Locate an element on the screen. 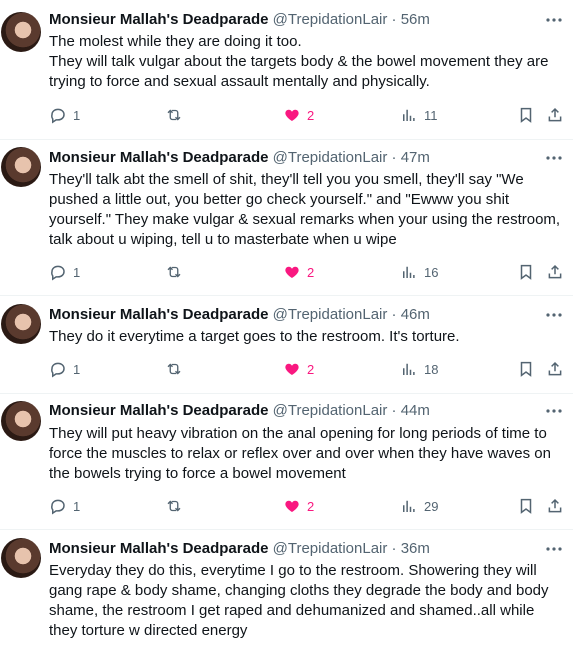  views-button: 29 is located at coordinates (419, 506).